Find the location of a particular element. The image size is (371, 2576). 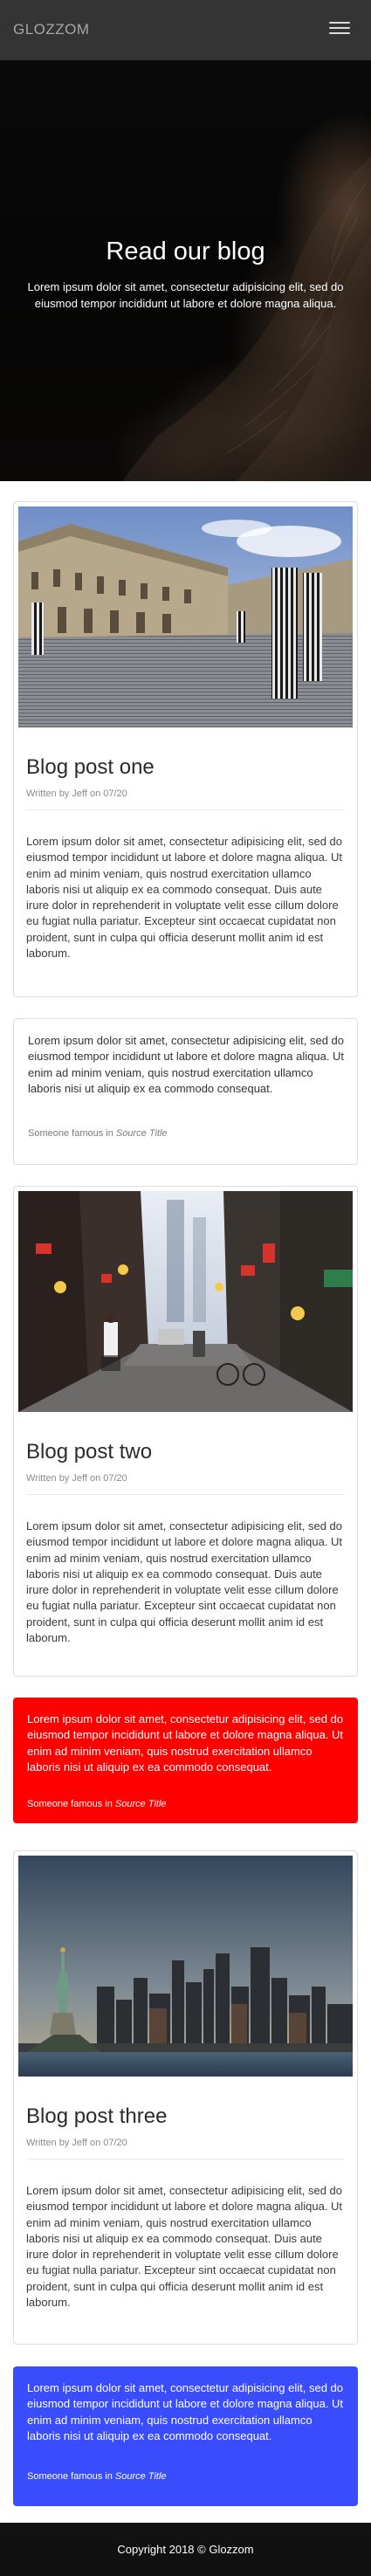

post-title: Blog post two is located at coordinates (89, 1452).